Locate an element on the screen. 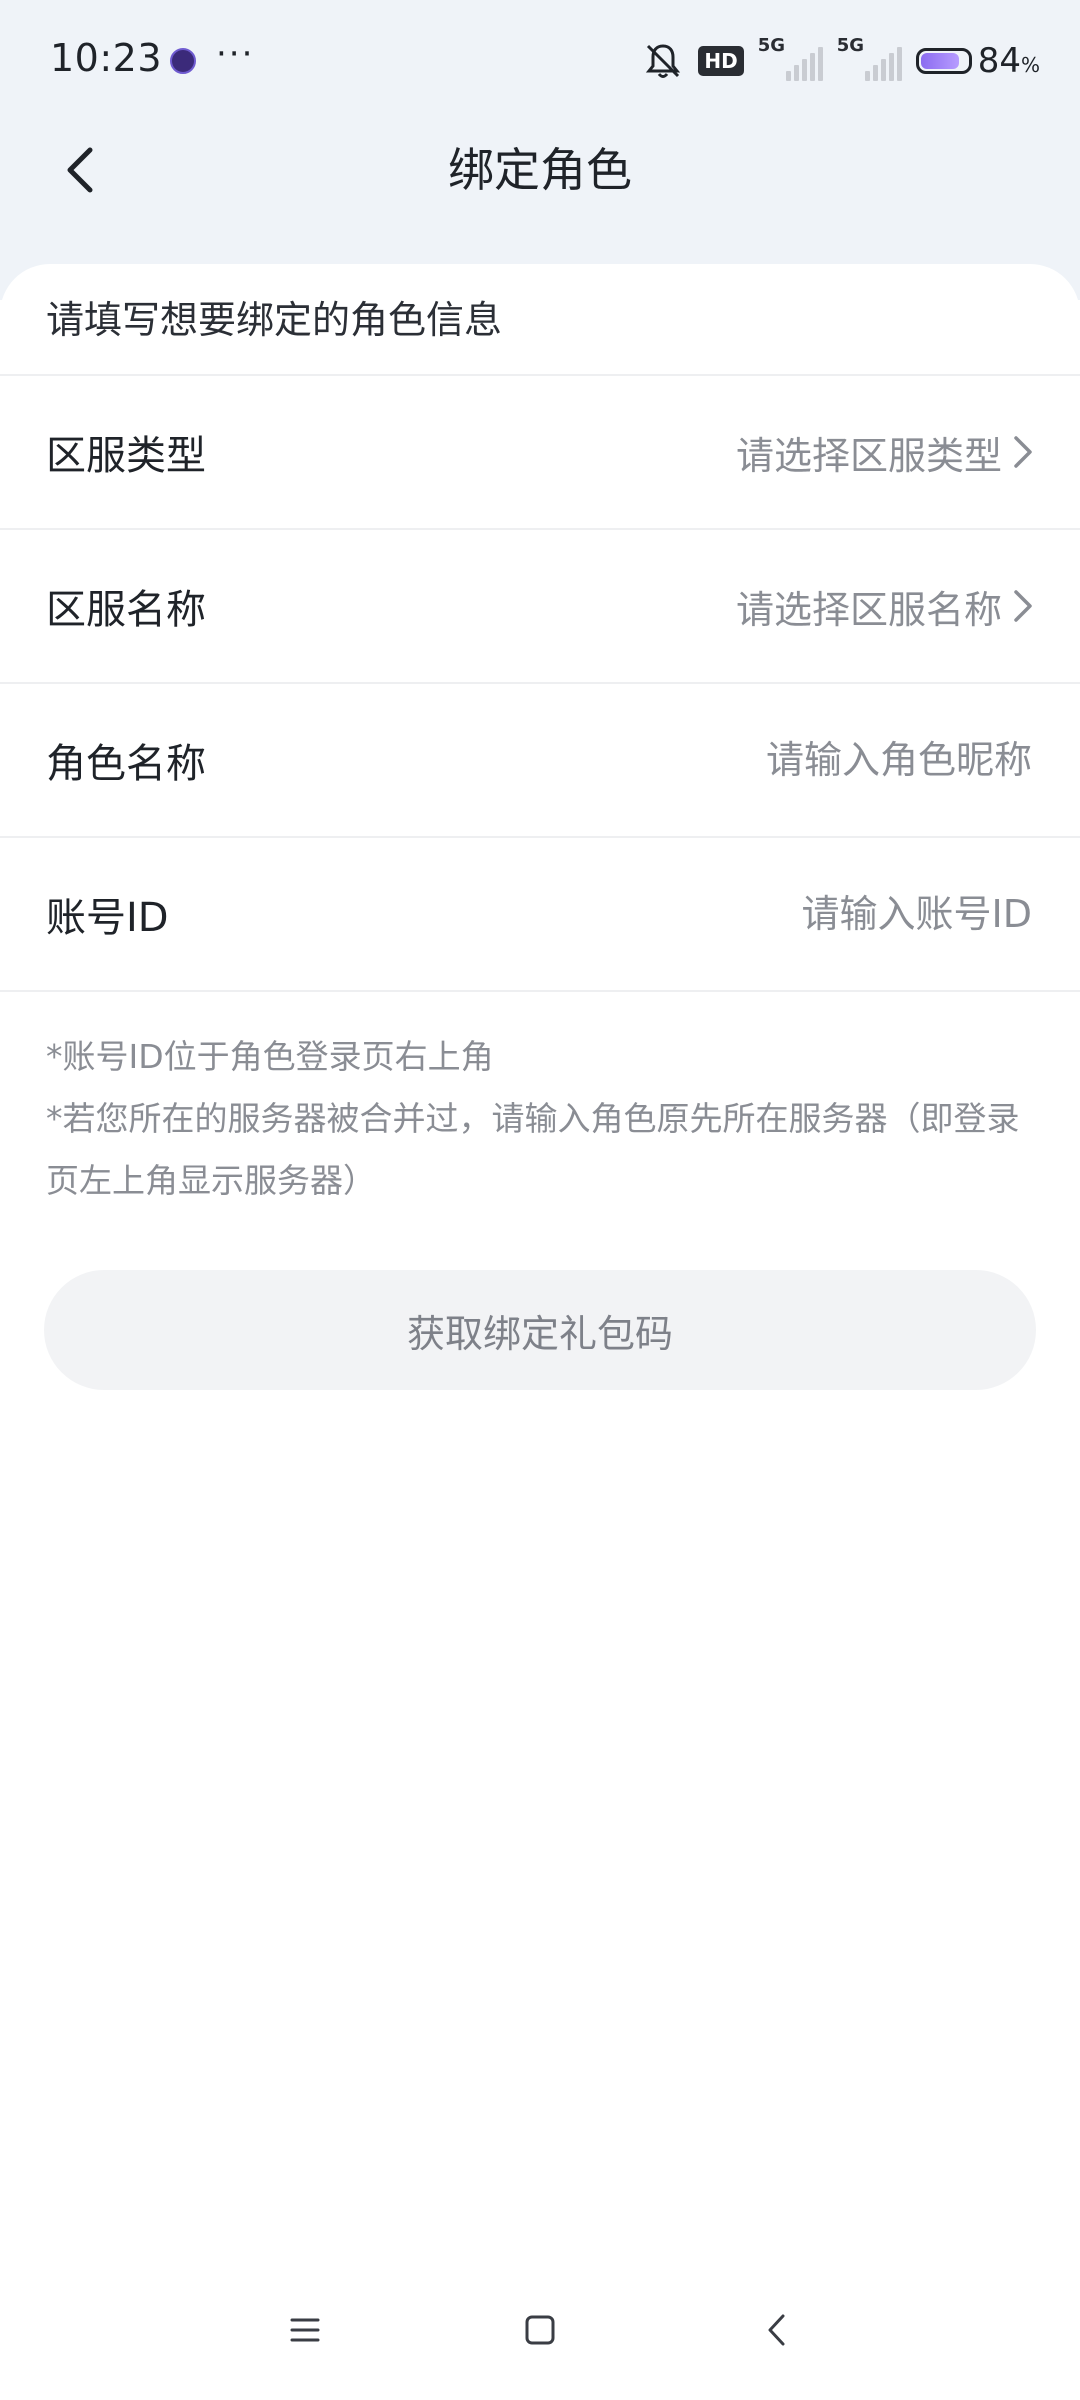 This screenshot has width=1080, height=2400. get-gift-code-button: 获取绑定礼包码 is located at coordinates (540, 1330).